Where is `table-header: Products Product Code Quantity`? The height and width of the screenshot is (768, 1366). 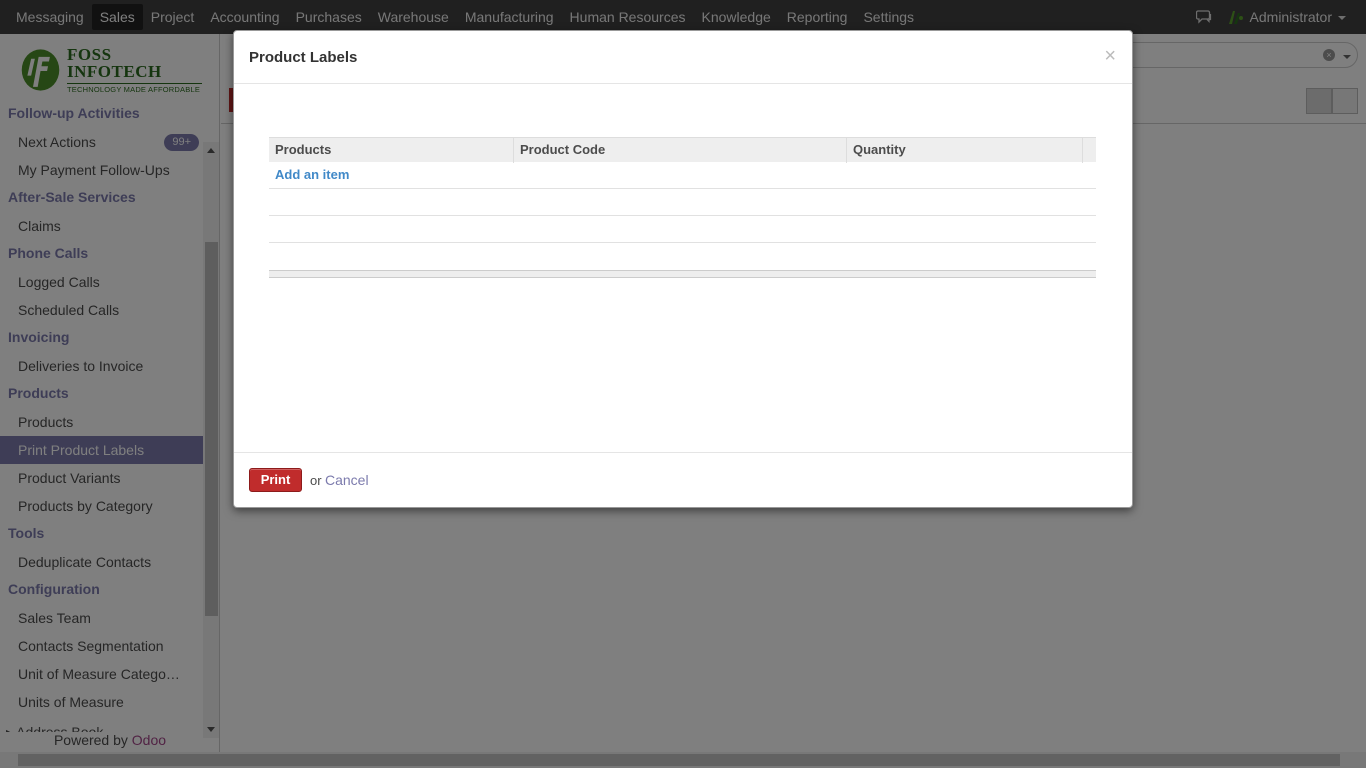
table-header: Products Product Code Quantity is located at coordinates (682, 150).